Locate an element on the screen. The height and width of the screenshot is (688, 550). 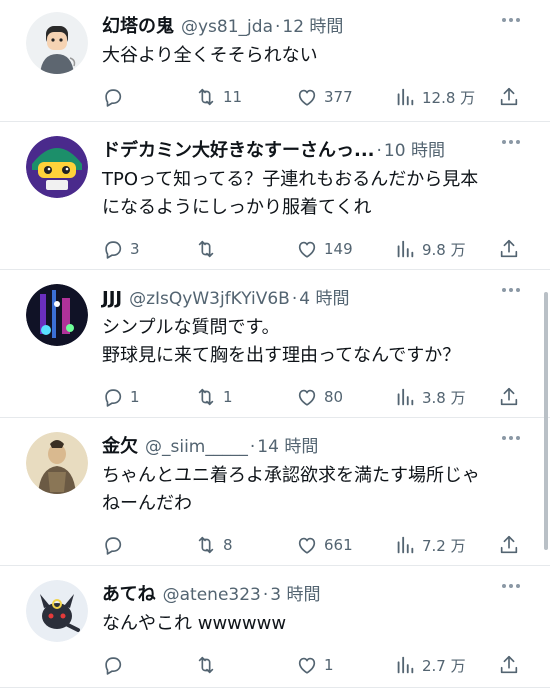
like-button: 1 is located at coordinates (315, 665).